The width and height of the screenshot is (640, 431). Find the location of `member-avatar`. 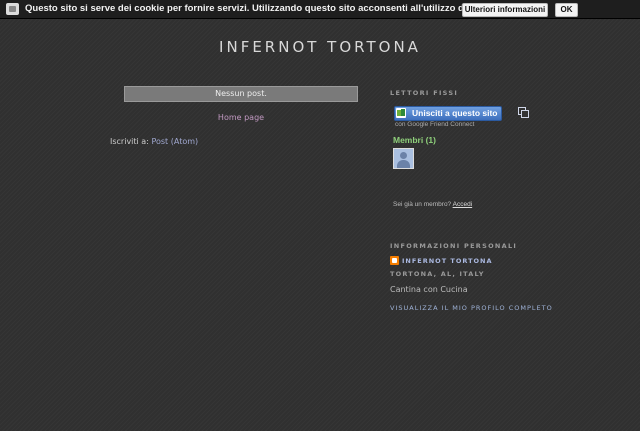

member-avatar is located at coordinates (403, 158).